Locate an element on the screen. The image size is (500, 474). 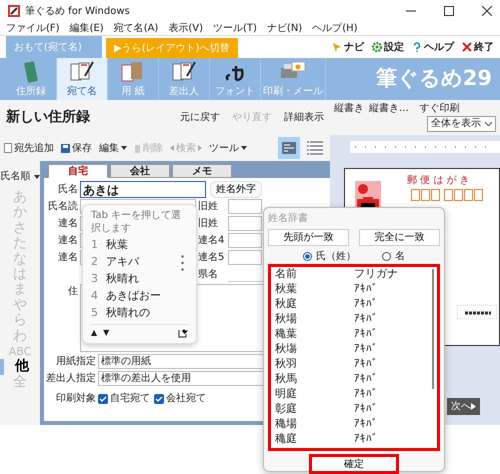
table-cell-text: 彰庭 is located at coordinates (286, 409).